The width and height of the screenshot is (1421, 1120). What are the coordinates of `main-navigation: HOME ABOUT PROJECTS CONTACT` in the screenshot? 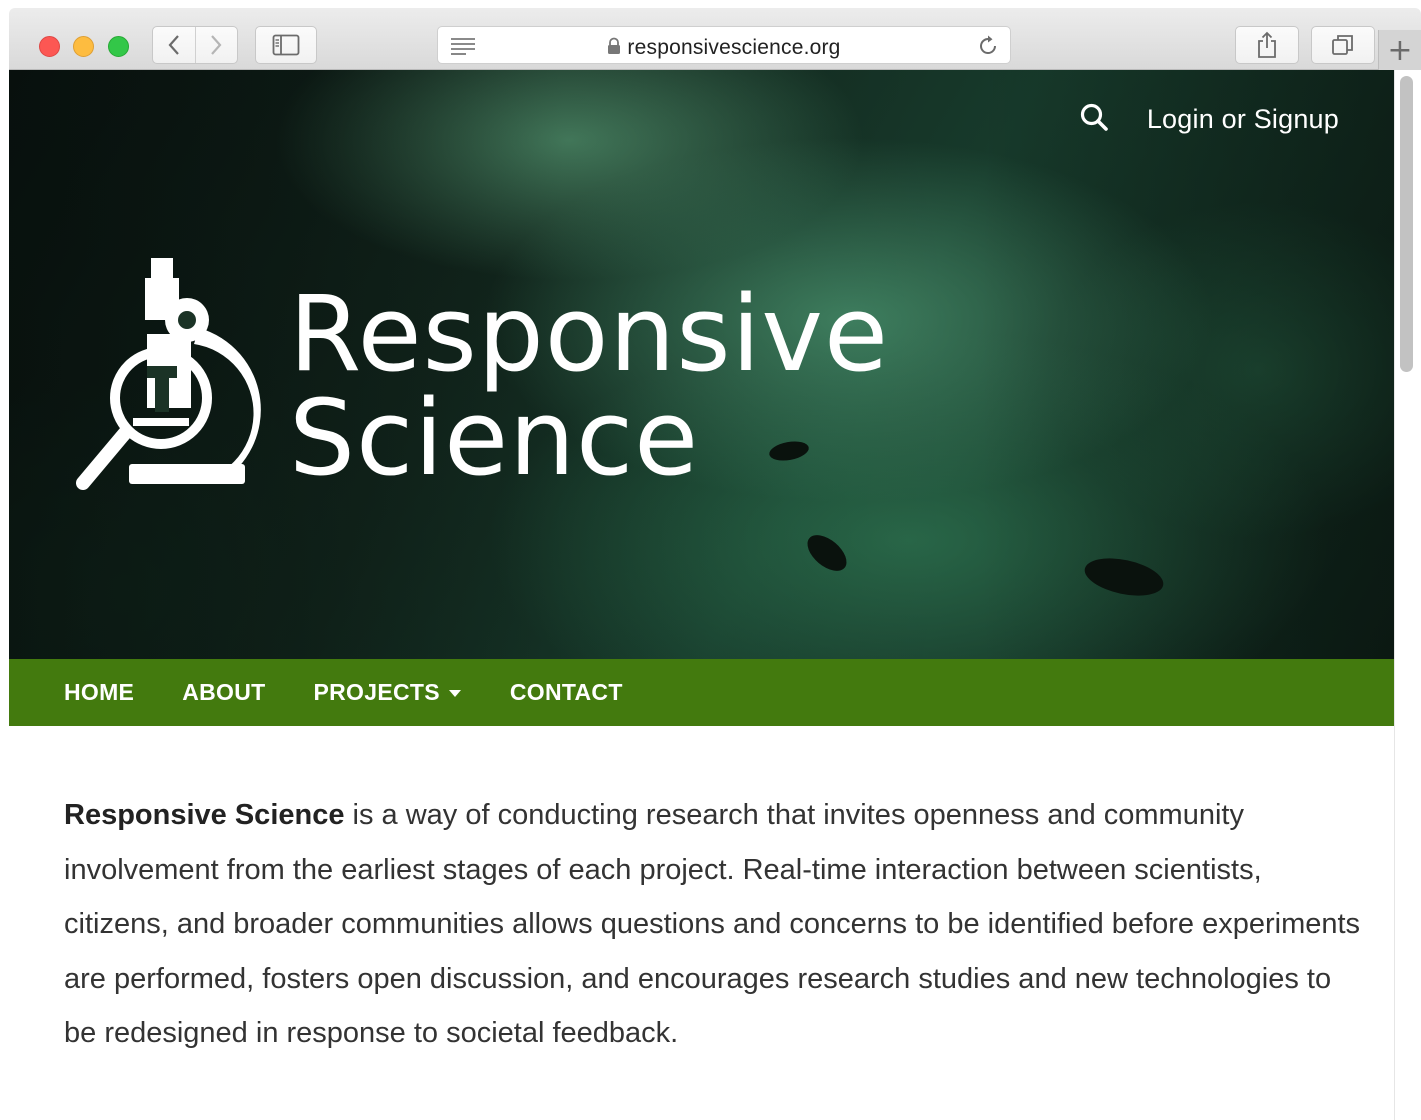 It's located at (701, 692).